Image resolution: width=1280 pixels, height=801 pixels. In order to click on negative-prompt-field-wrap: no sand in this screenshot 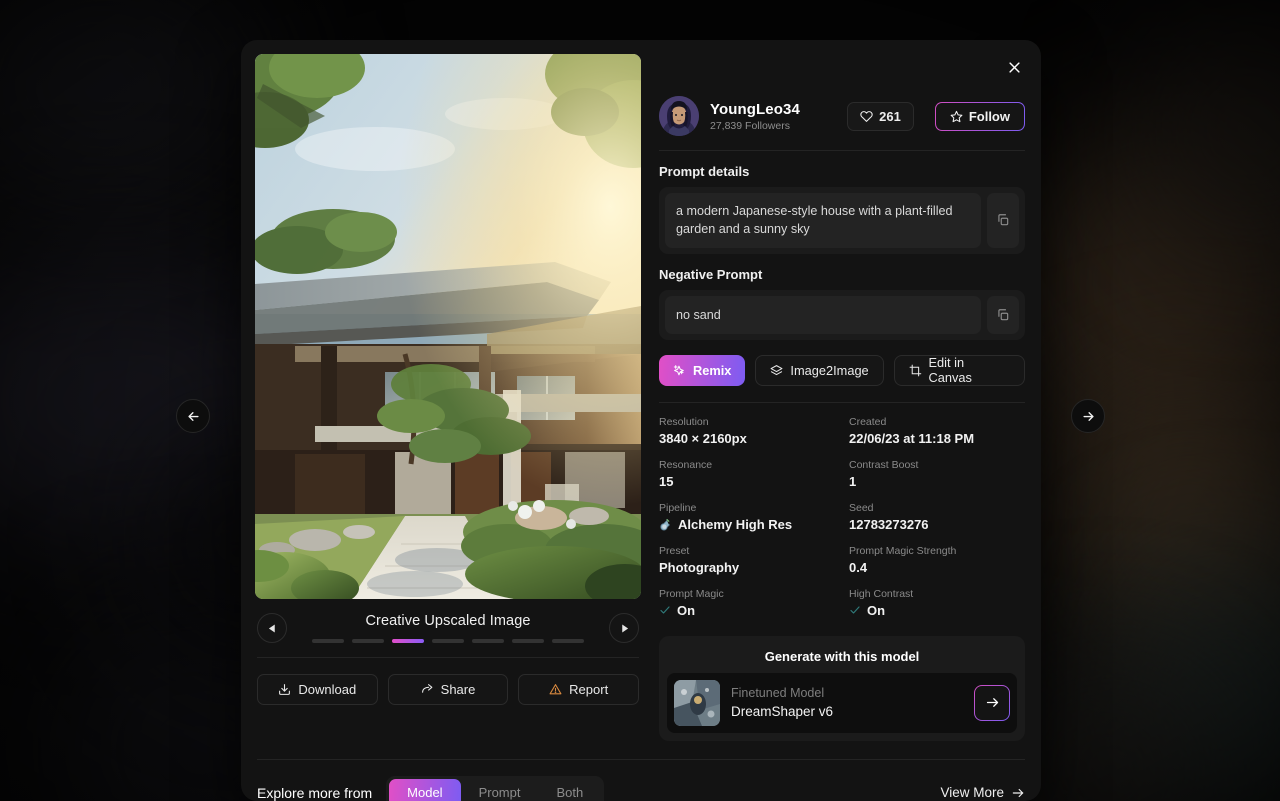, I will do `click(842, 314)`.